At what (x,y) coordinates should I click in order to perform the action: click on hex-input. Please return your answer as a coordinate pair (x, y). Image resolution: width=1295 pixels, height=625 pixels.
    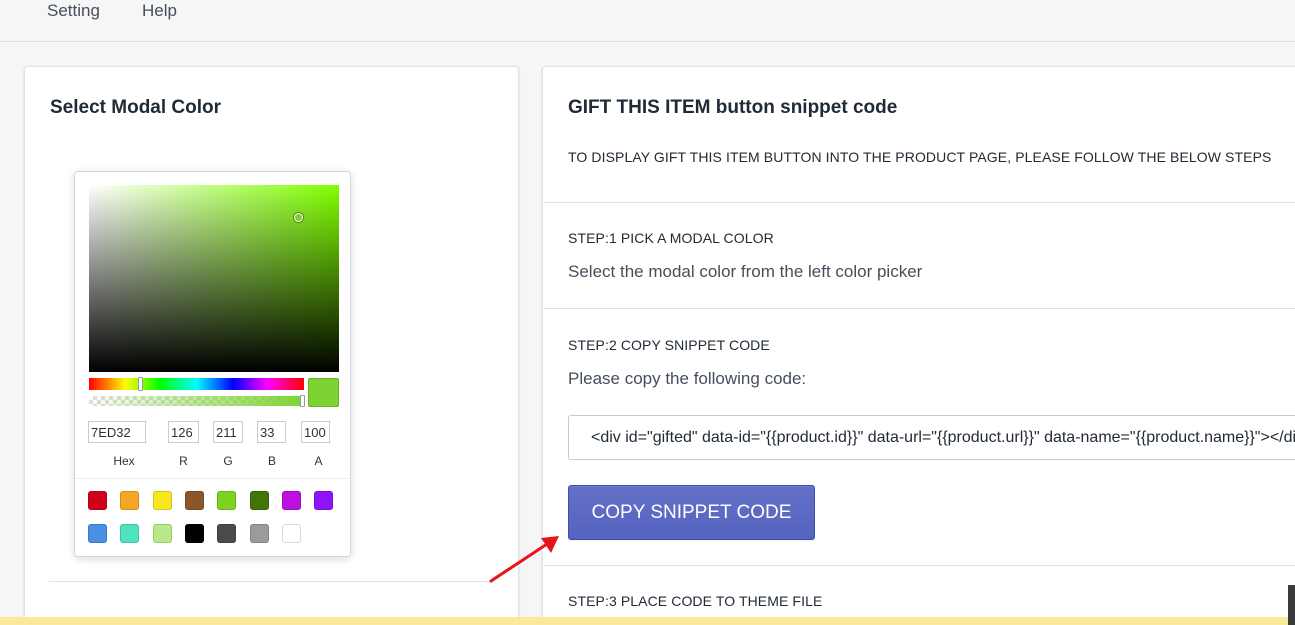
    Looking at the image, I should click on (117, 432).